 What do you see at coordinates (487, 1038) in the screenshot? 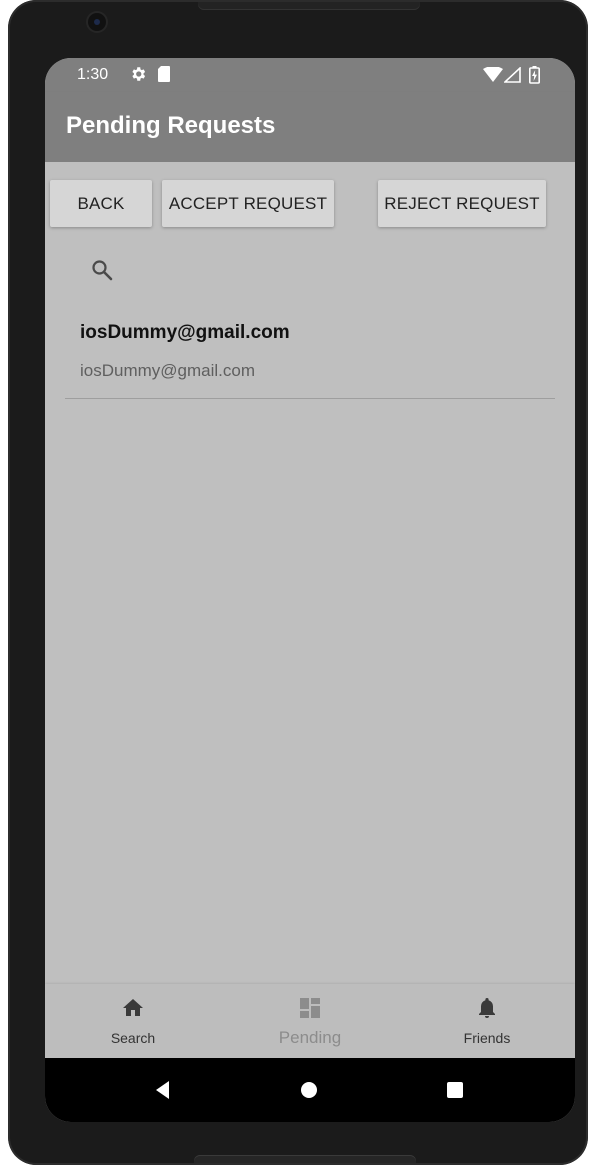
I see `nav-label-friends: Friends` at bounding box center [487, 1038].